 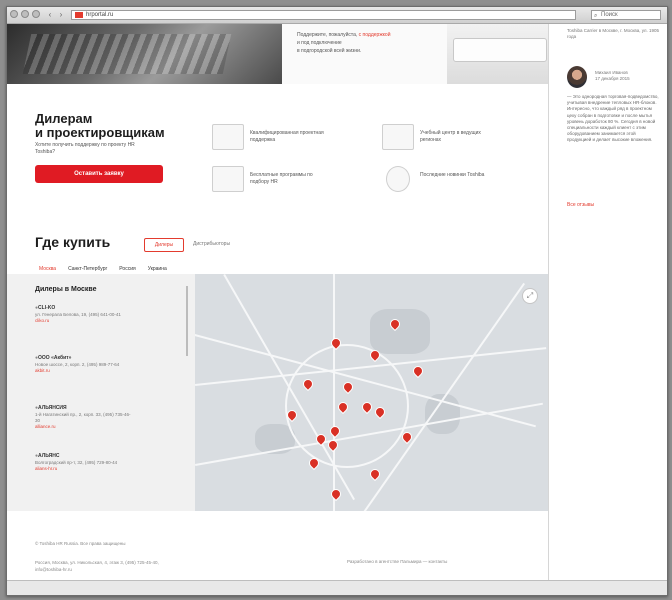 What do you see at coordinates (398, 179) in the screenshot?
I see `lightbulb-icon` at bounding box center [398, 179].